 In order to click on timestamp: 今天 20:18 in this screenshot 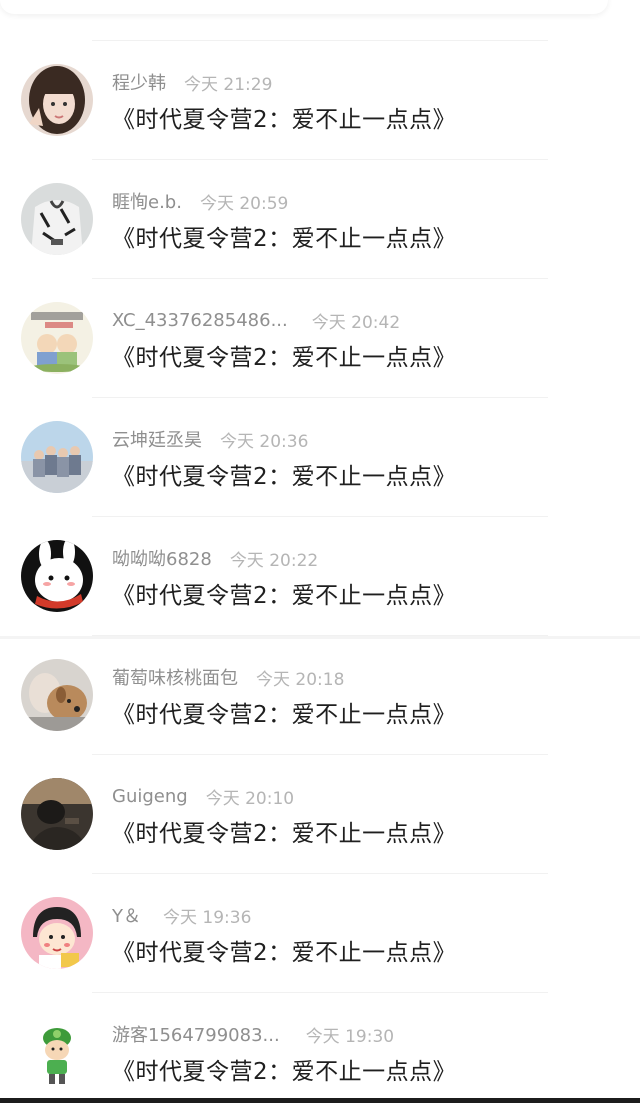, I will do `click(300, 679)`.